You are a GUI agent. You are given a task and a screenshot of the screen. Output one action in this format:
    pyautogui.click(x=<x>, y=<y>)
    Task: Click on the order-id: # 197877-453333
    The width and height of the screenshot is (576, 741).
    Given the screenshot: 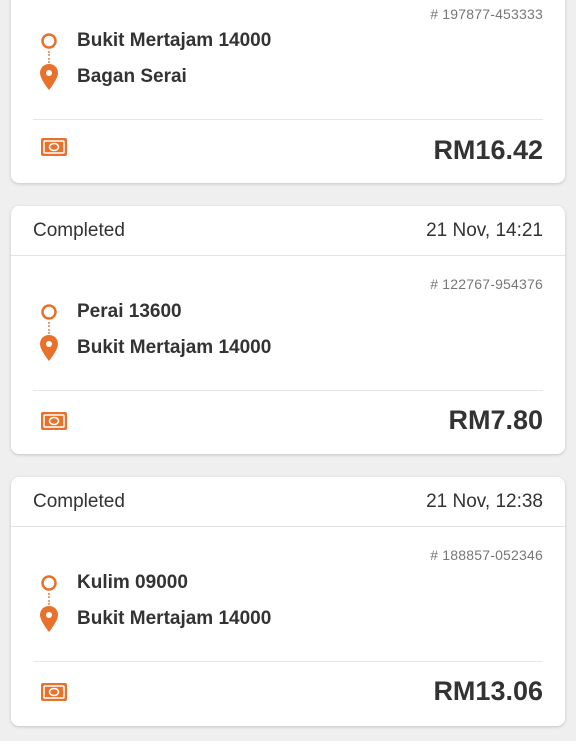 What is the action you would take?
    pyautogui.click(x=486, y=14)
    